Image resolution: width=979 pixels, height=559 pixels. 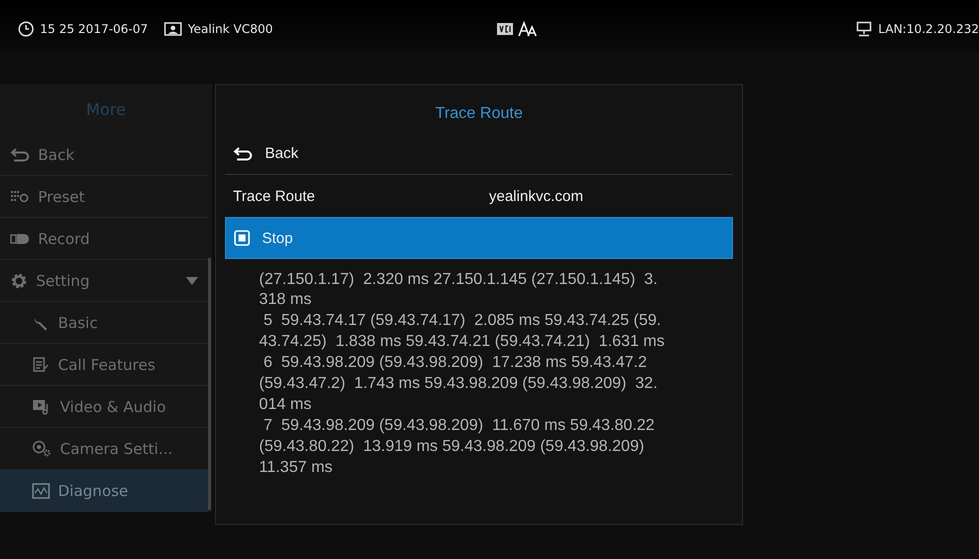 I want to click on network-address: LAN:10.2.20.232, so click(x=928, y=29).